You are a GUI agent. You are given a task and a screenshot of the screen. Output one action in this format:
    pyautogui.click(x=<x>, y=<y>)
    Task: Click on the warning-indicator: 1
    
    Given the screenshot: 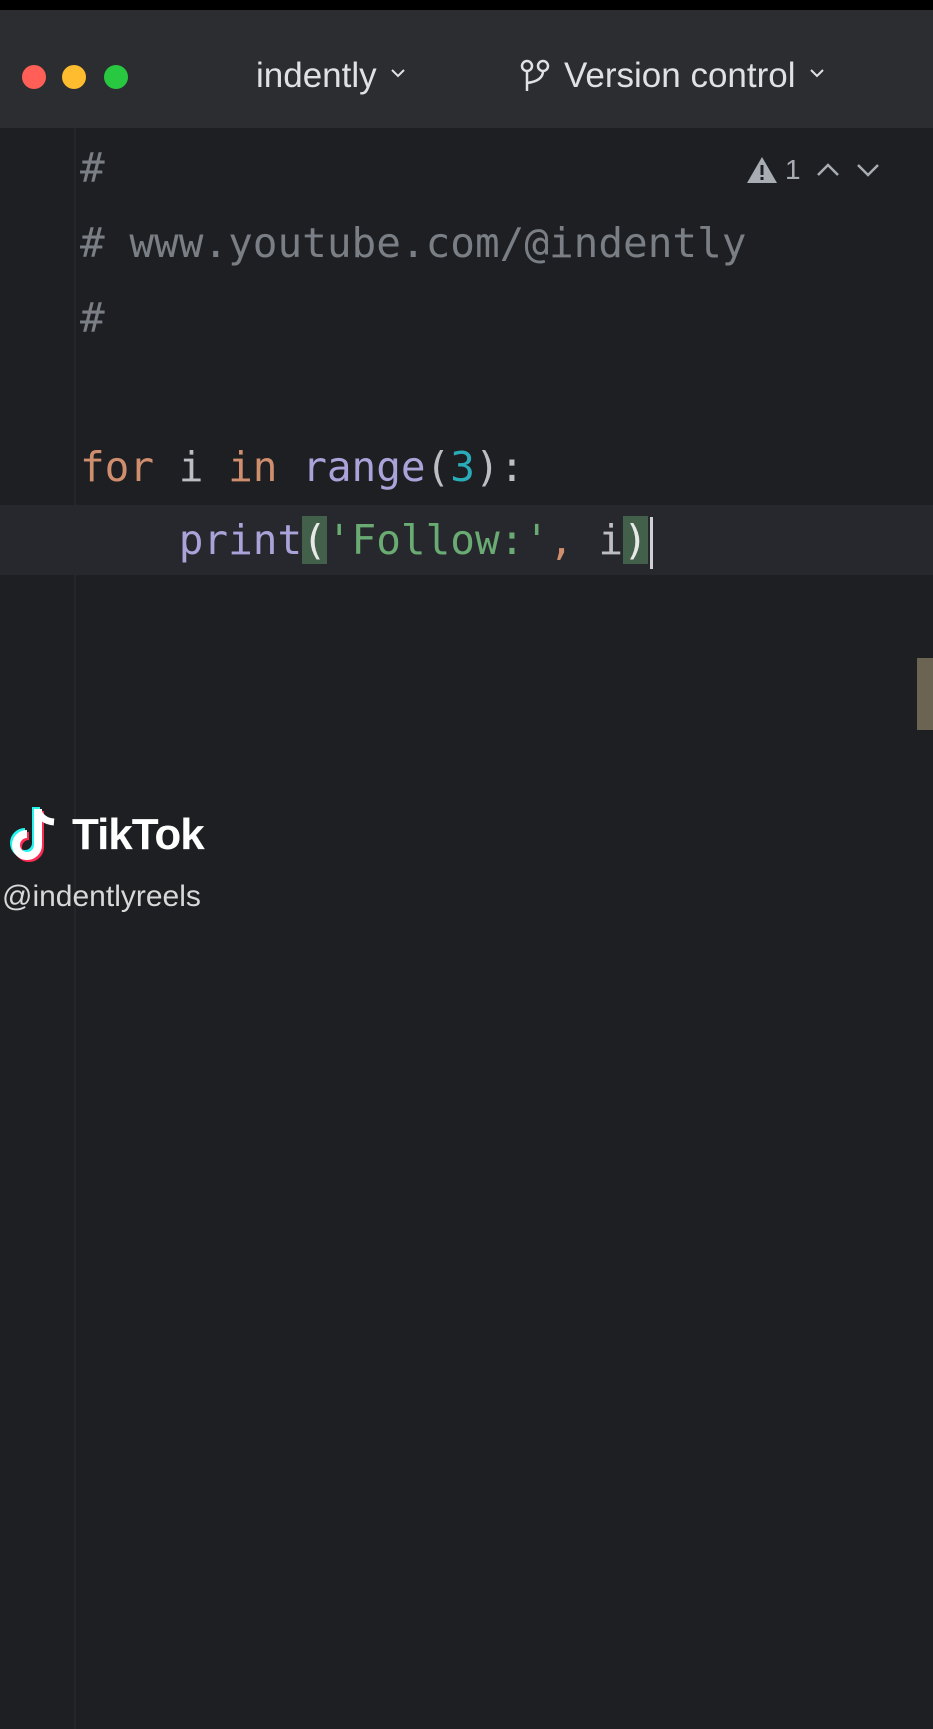 What is the action you would take?
    pyautogui.click(x=773, y=170)
    